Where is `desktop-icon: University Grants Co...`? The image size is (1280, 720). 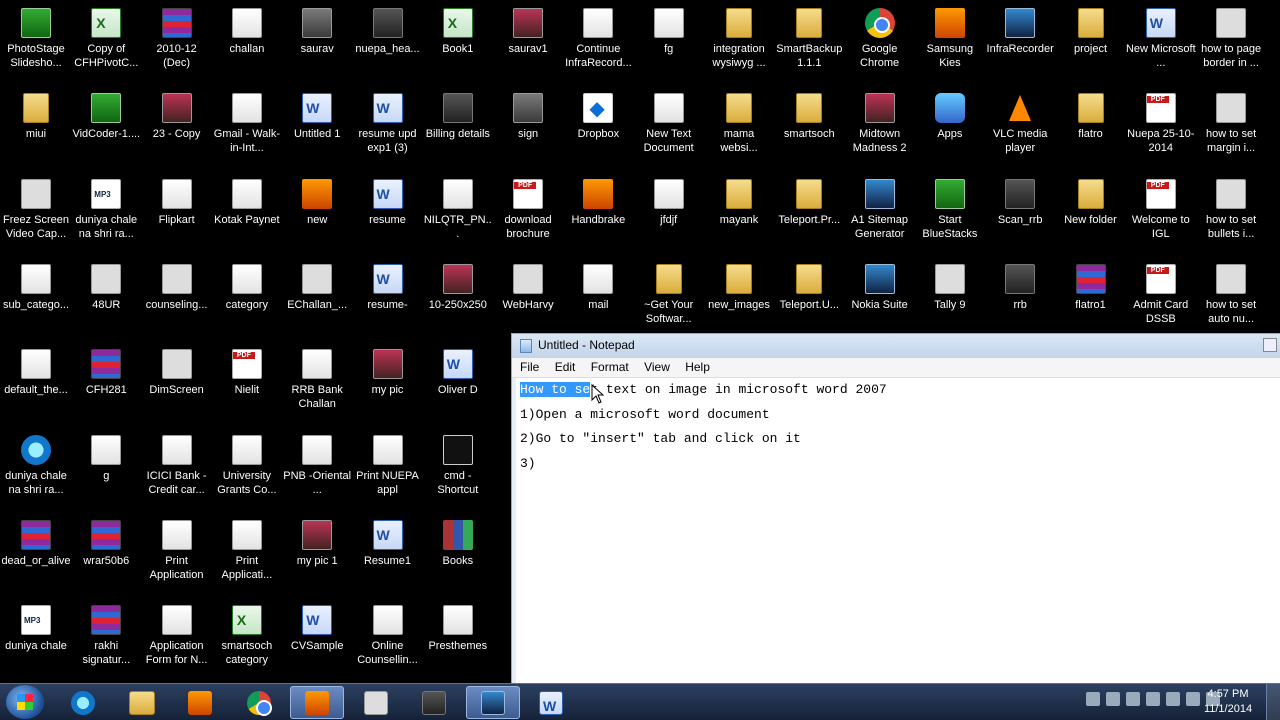 desktop-icon: University Grants Co... is located at coordinates (247, 470).